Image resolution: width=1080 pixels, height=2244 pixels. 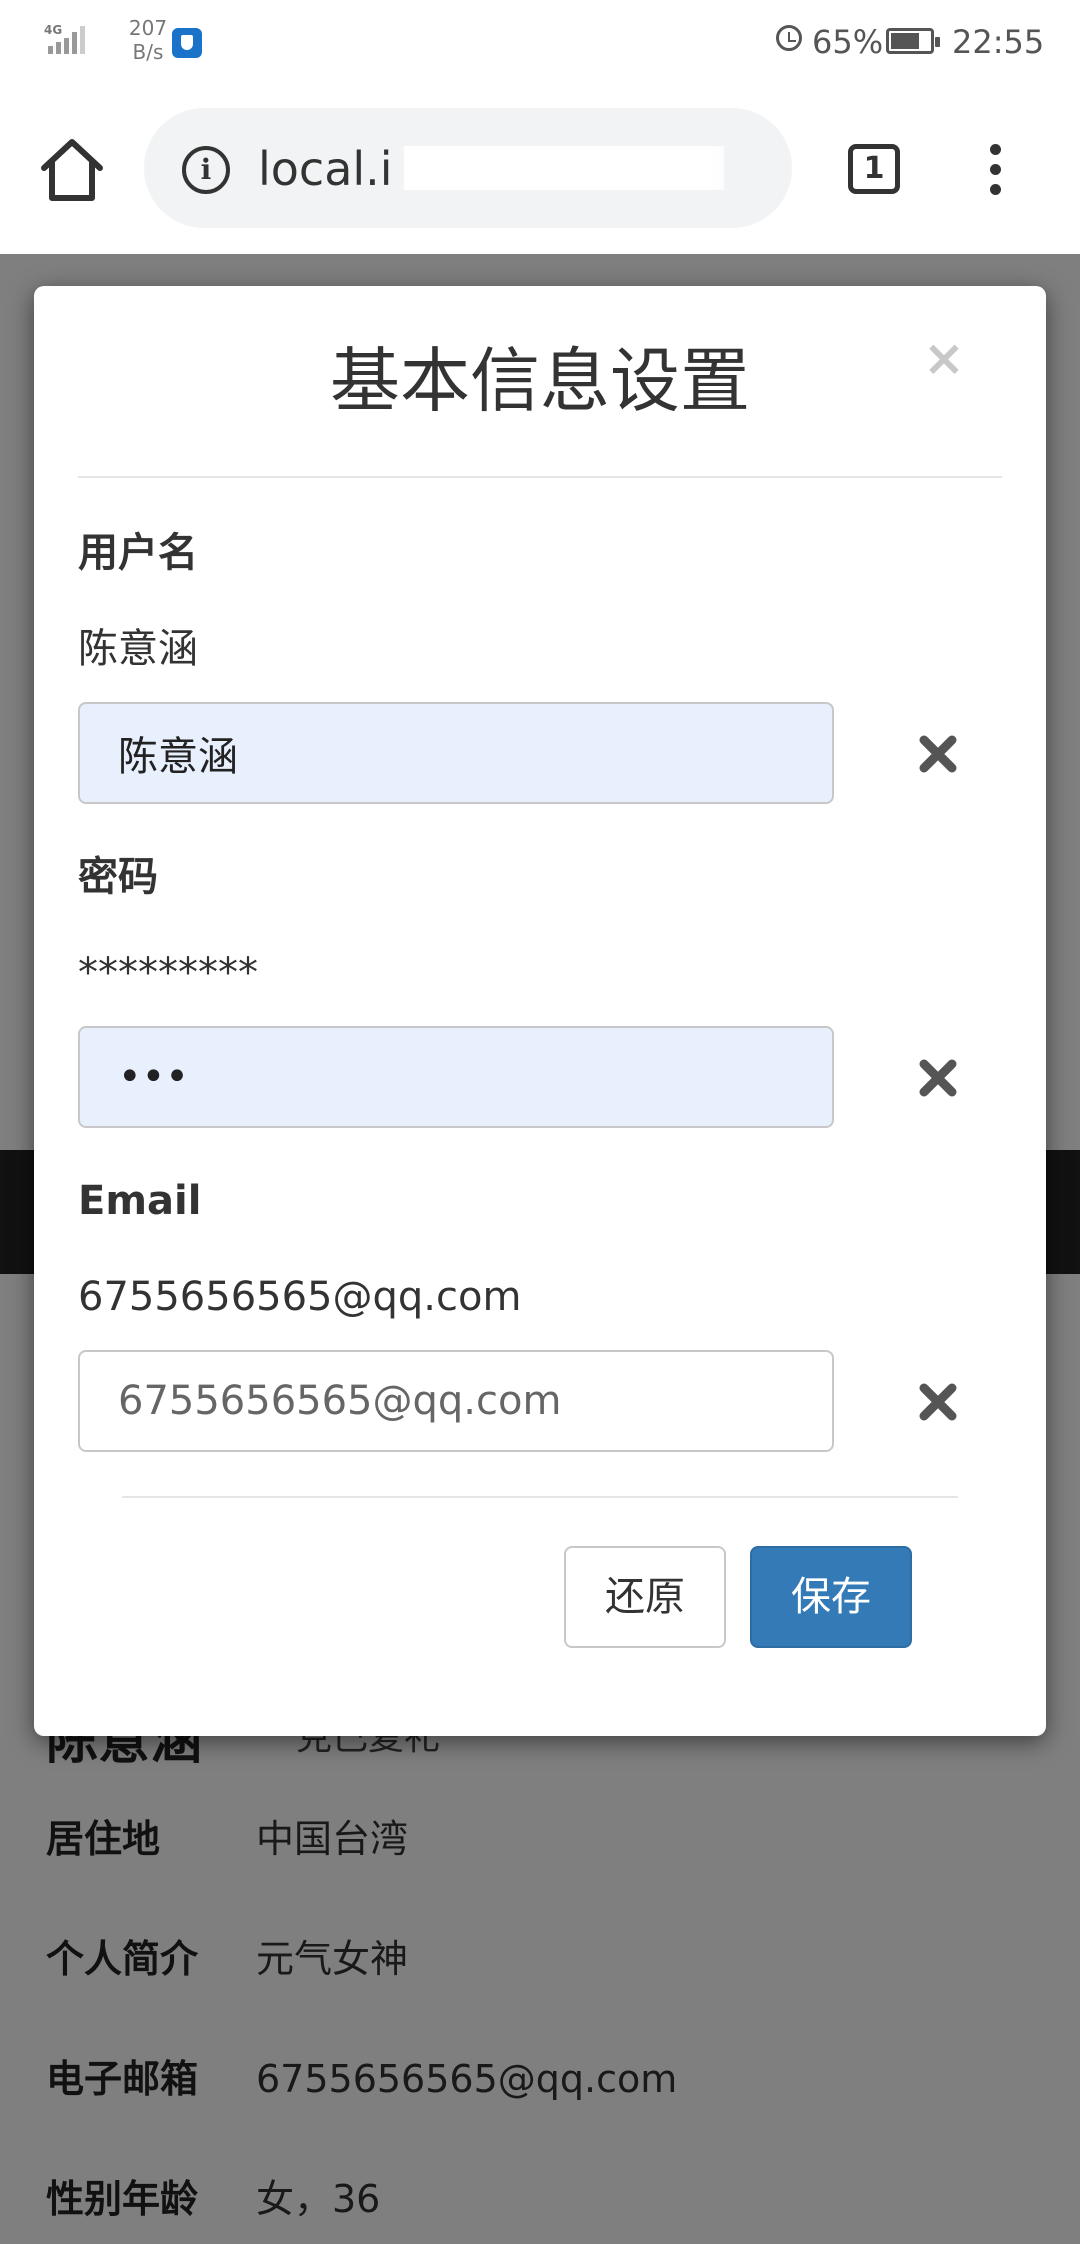 What do you see at coordinates (118, 877) in the screenshot?
I see `password-label: 密码` at bounding box center [118, 877].